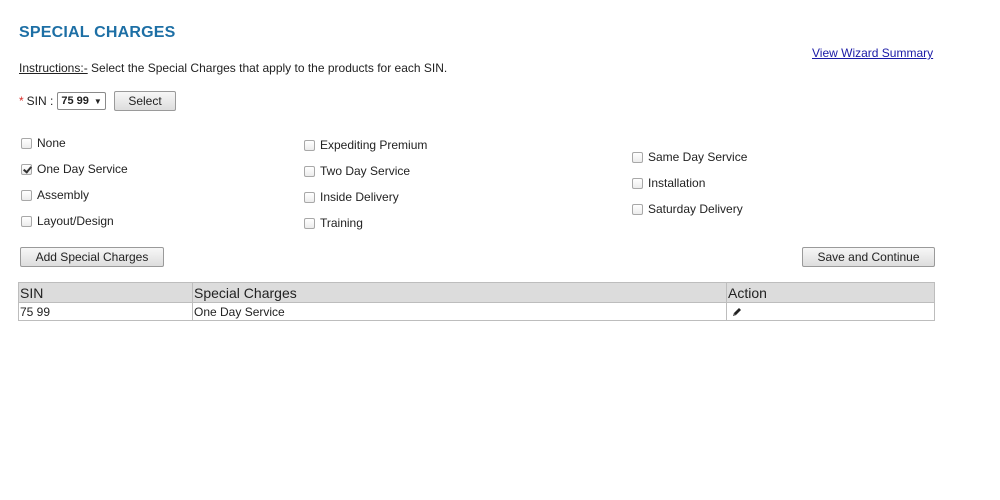 The width and height of the screenshot is (1000, 500). Describe the element at coordinates (105, 292) in the screenshot. I see `column-header-sin: SIN` at that location.